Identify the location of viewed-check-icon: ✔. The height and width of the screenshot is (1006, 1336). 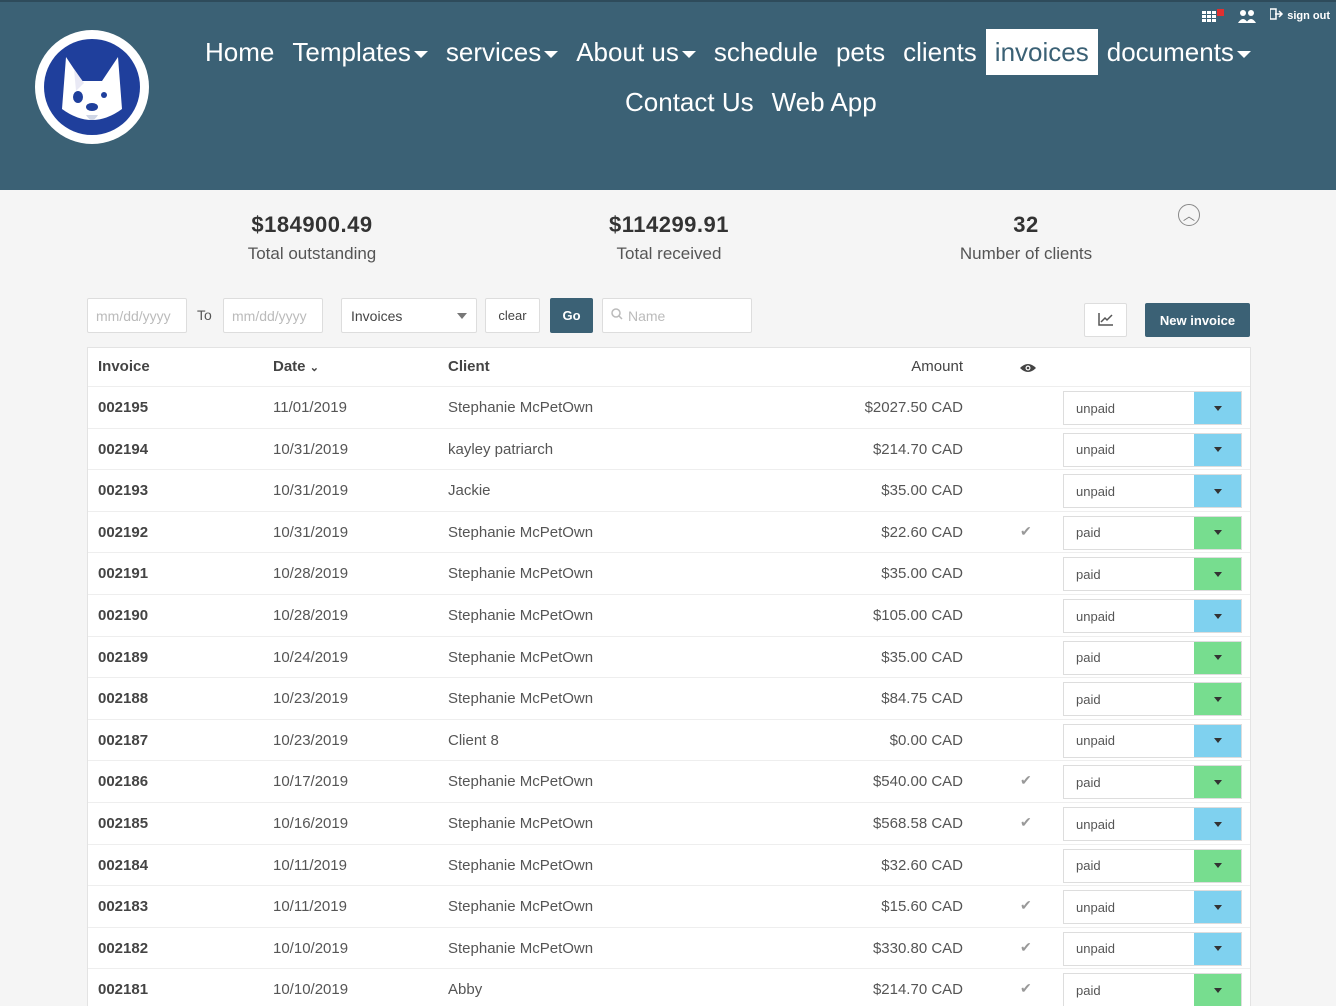
(1026, 905).